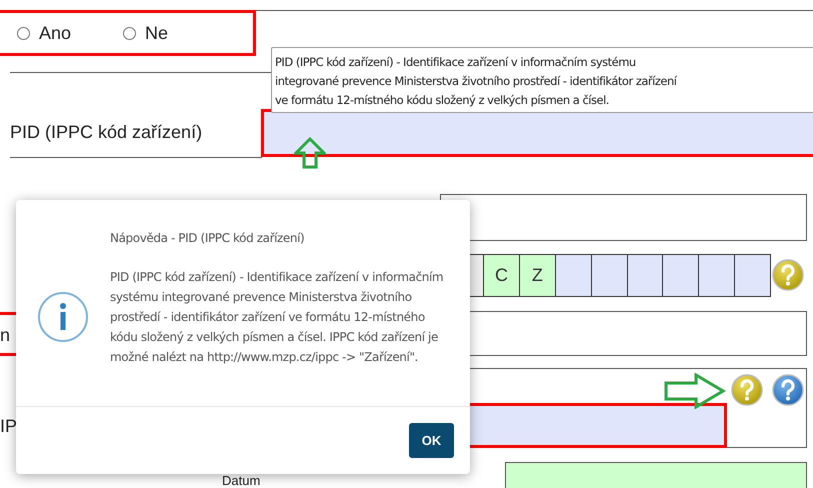 This screenshot has width=813, height=488. What do you see at coordinates (431, 440) in the screenshot?
I see `ok-button: OK` at bounding box center [431, 440].